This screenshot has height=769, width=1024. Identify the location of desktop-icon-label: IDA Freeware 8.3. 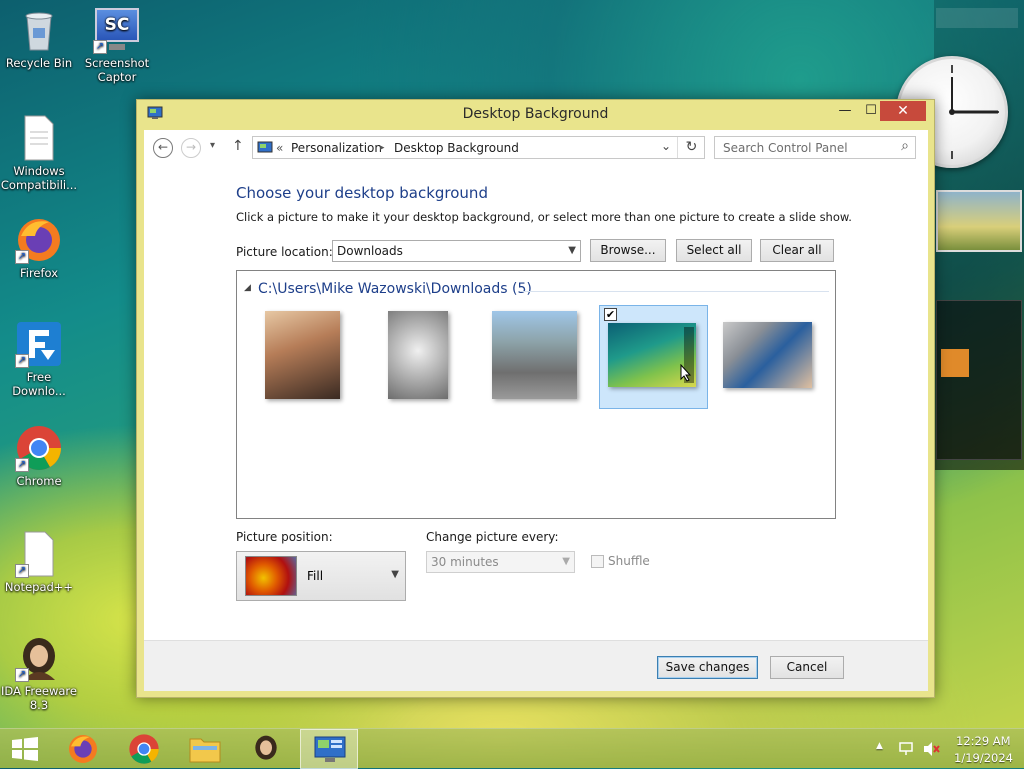
(39, 698).